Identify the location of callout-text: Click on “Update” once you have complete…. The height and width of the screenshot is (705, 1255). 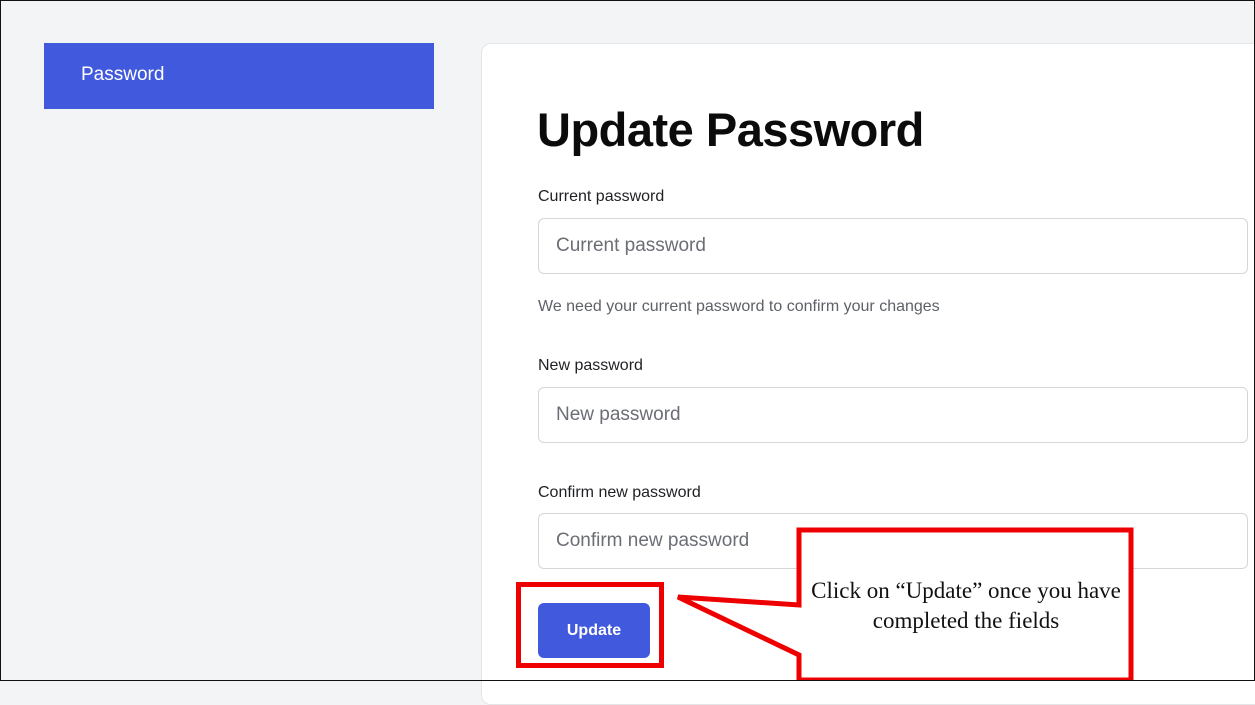
(966, 605).